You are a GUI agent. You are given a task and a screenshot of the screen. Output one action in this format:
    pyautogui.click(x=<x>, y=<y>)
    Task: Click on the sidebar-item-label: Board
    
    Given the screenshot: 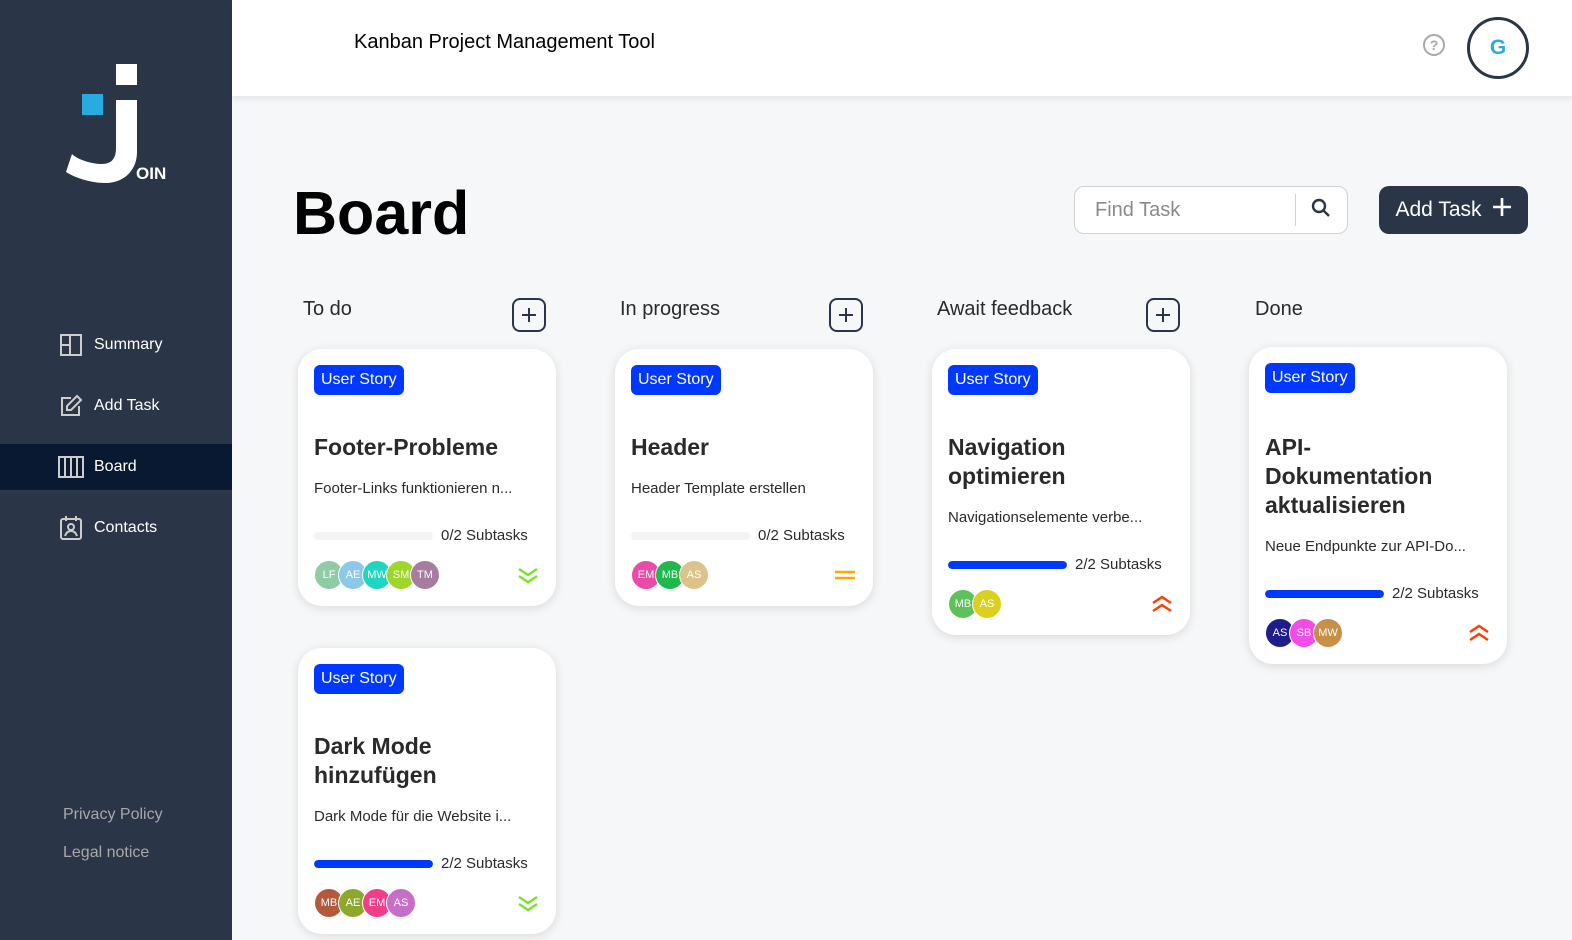 What is the action you would take?
    pyautogui.click(x=115, y=466)
    